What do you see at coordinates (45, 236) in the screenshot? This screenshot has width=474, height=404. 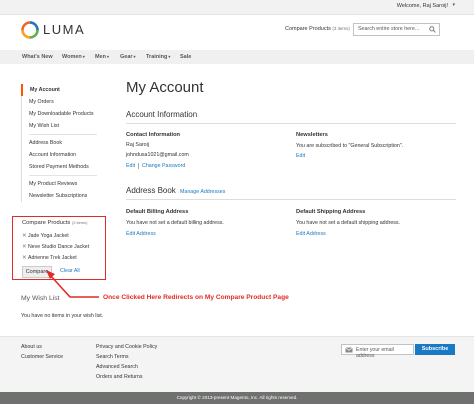 I see `compare-list-item: ✕Jade Yoga Jacket` at bounding box center [45, 236].